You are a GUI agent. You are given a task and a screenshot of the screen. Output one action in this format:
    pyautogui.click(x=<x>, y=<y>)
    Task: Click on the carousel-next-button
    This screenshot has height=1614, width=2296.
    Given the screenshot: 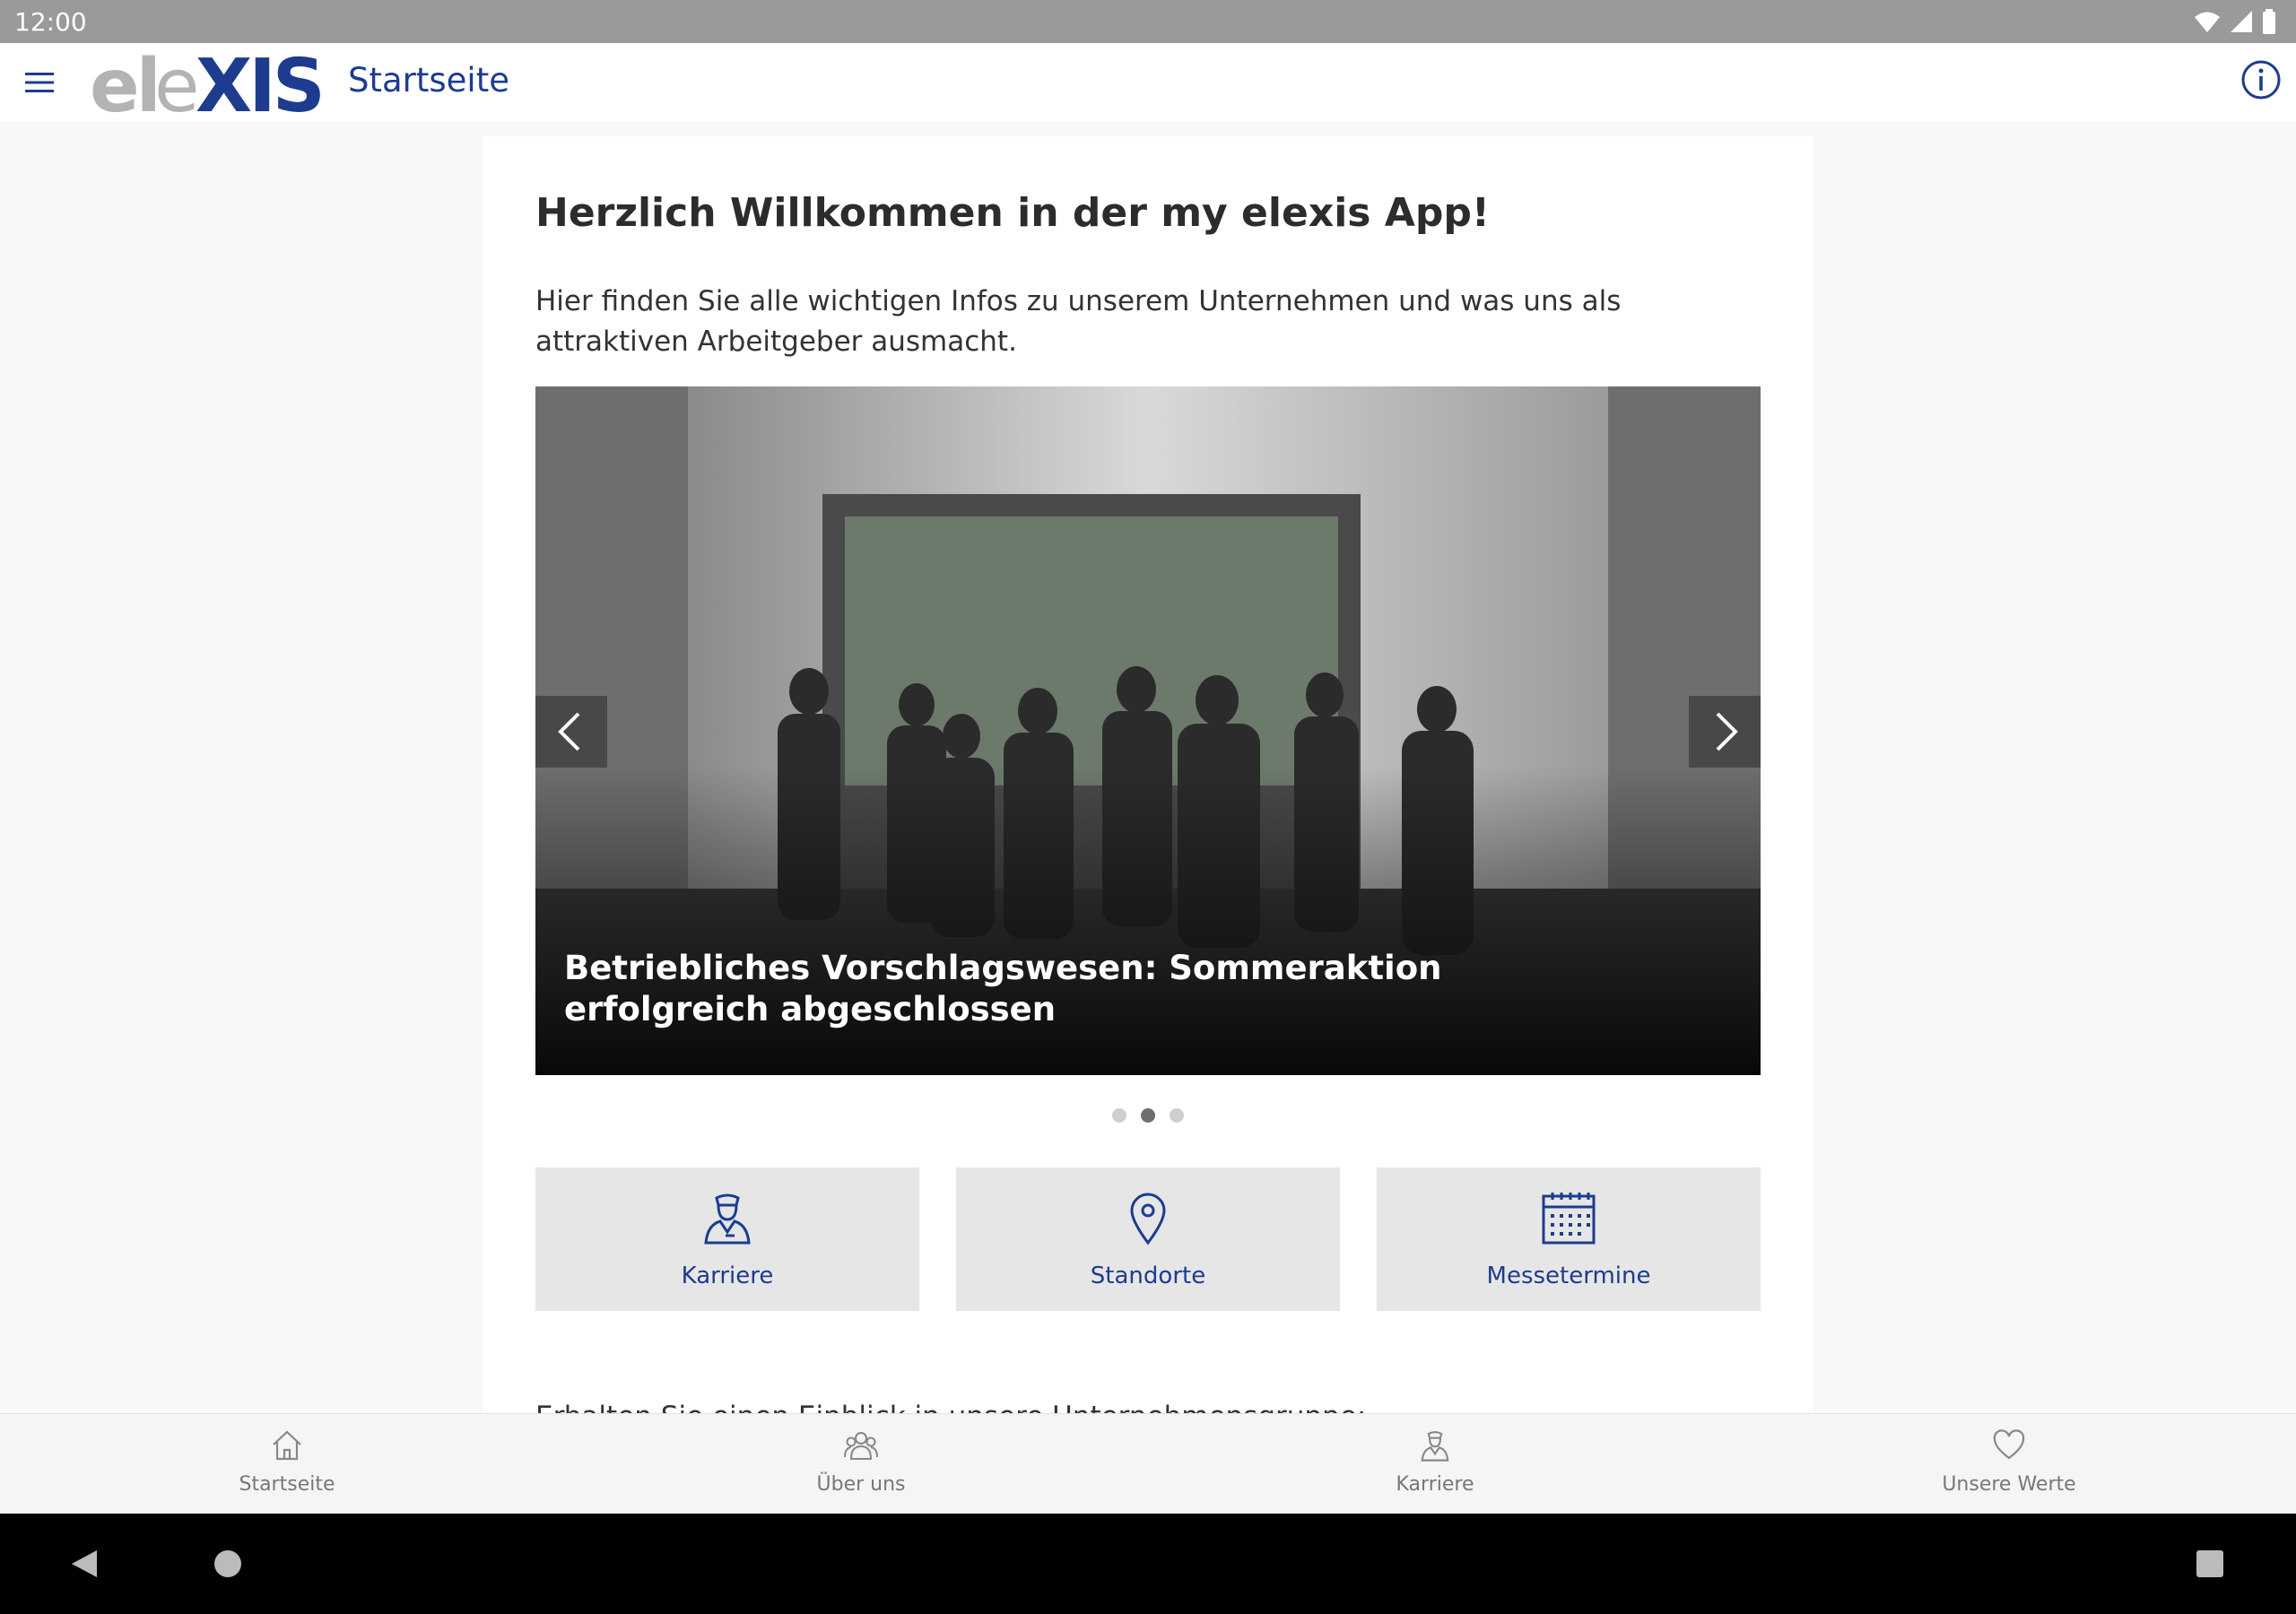 What is the action you would take?
    pyautogui.click(x=1725, y=732)
    